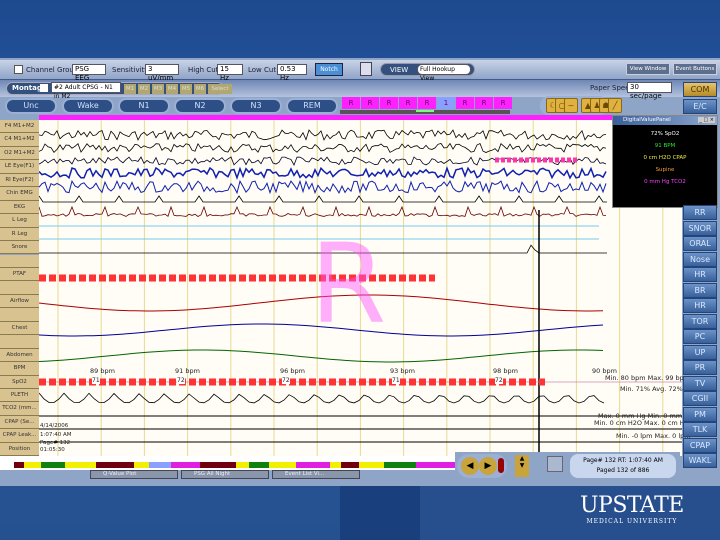 The image size is (720, 540). Describe the element at coordinates (19, 194) in the screenshot. I see `channel-label: Chin EMG` at that location.